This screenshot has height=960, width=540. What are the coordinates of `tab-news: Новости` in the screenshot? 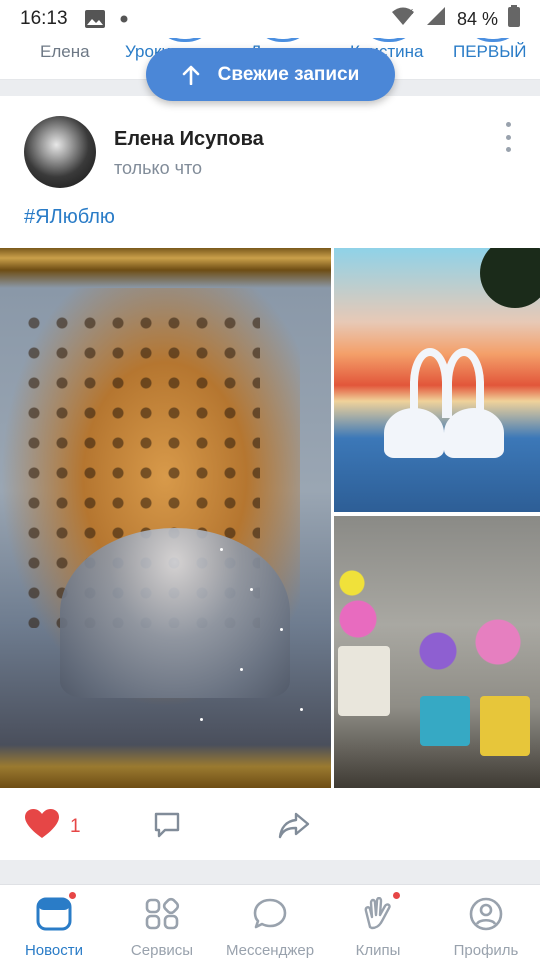 It's located at (54, 922).